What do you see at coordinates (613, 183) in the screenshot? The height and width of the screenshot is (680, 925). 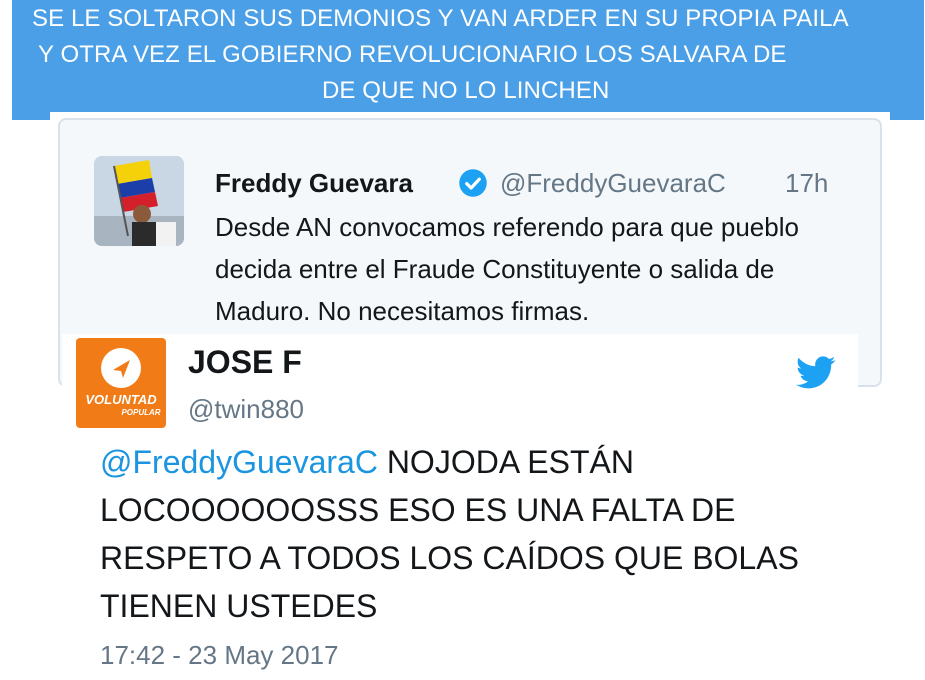 I see `quoted-author-handle: @FreddyGuevaraC` at bounding box center [613, 183].